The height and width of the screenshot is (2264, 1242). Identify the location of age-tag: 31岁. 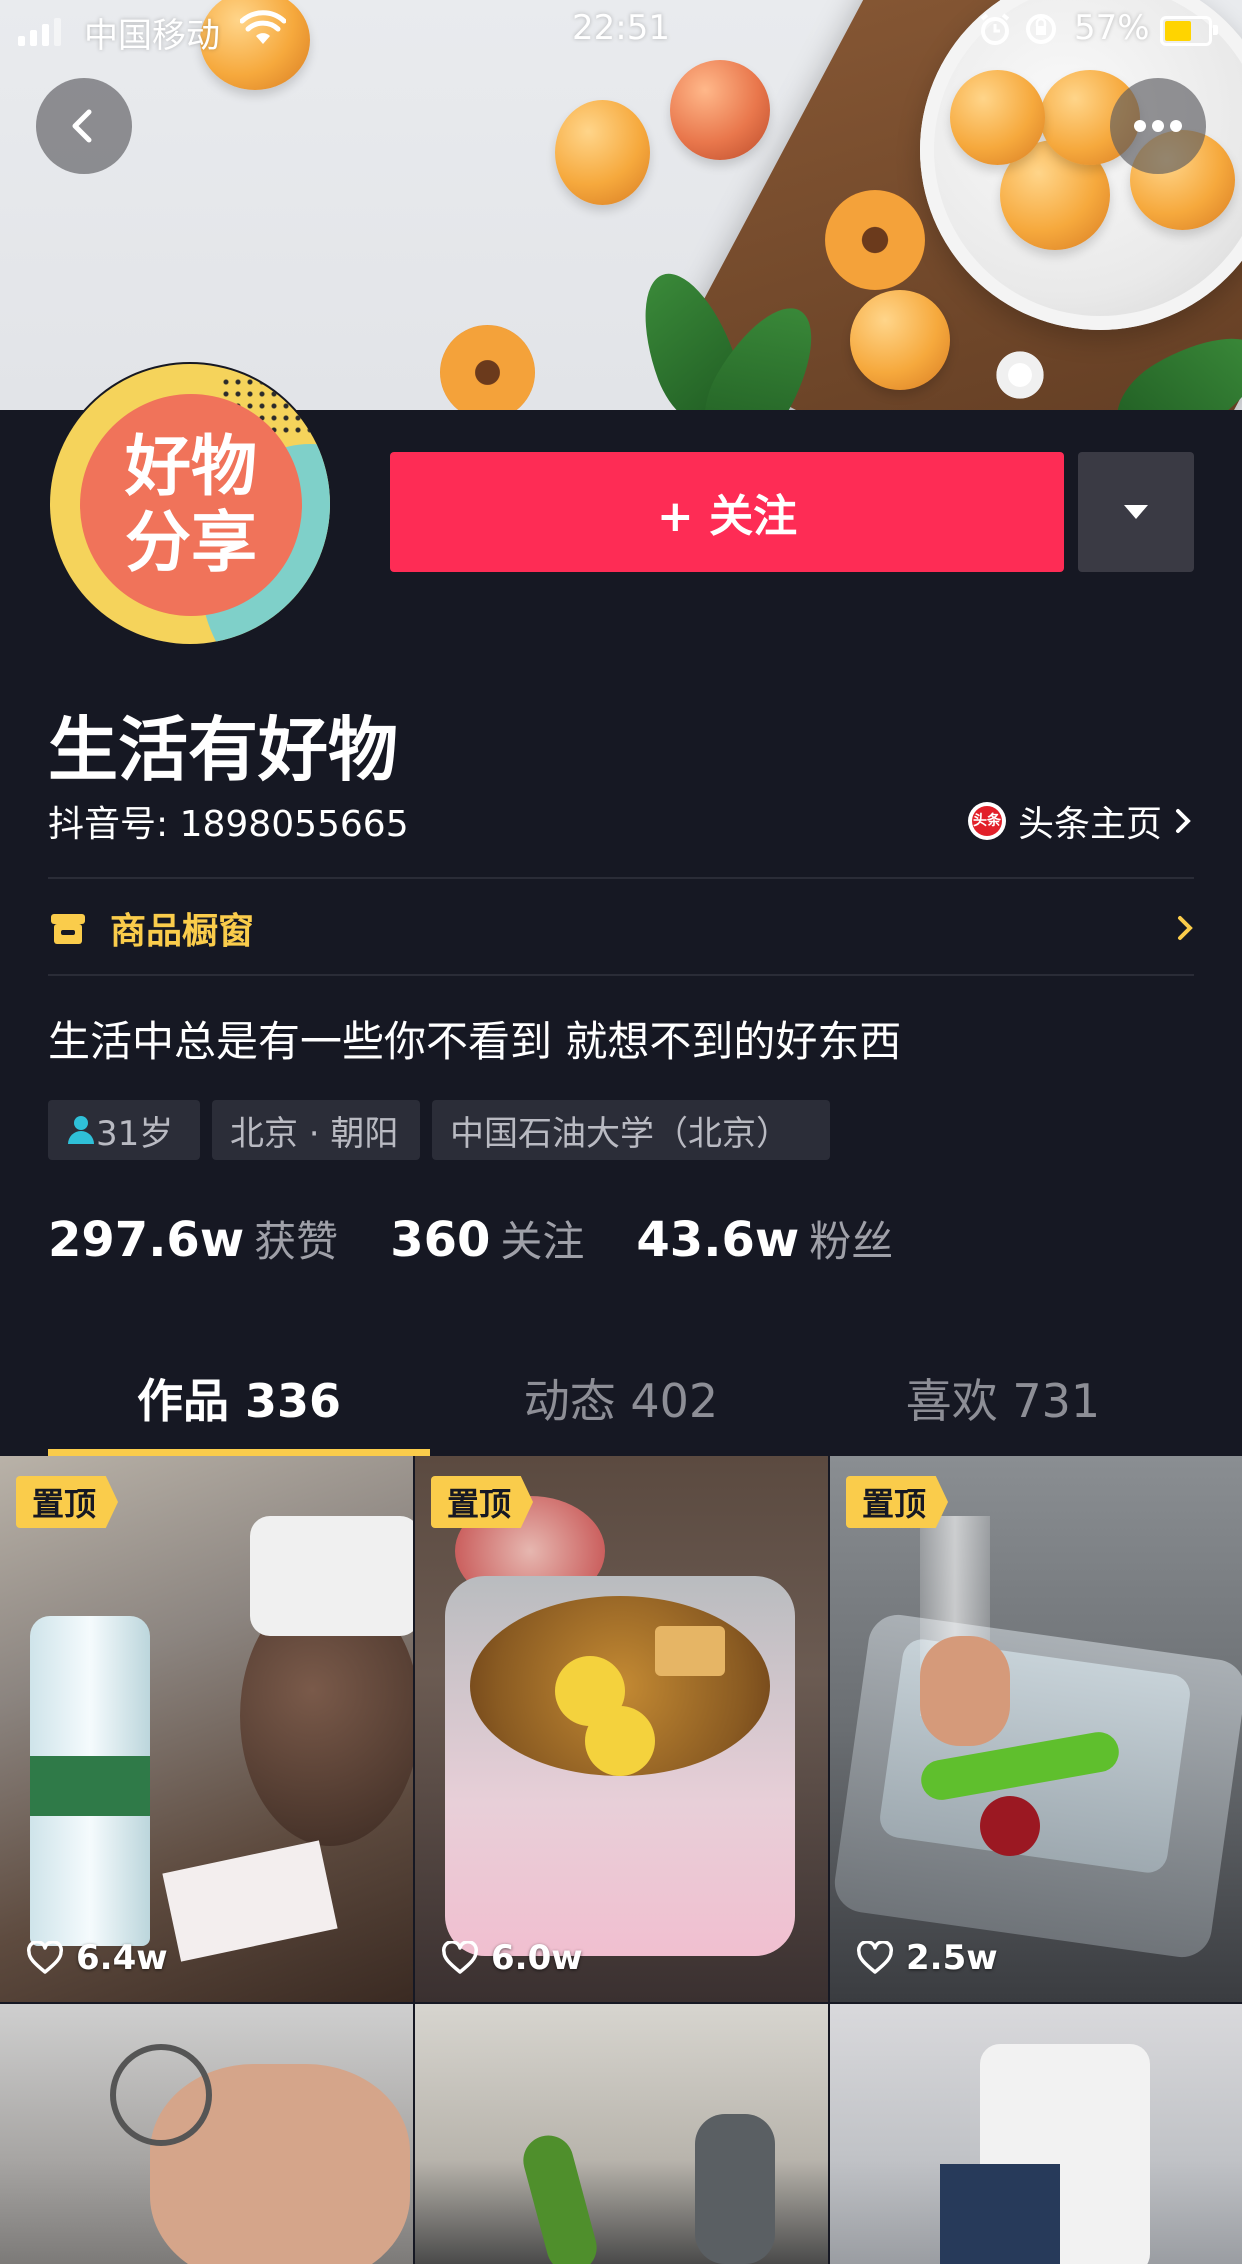
(124, 1130).